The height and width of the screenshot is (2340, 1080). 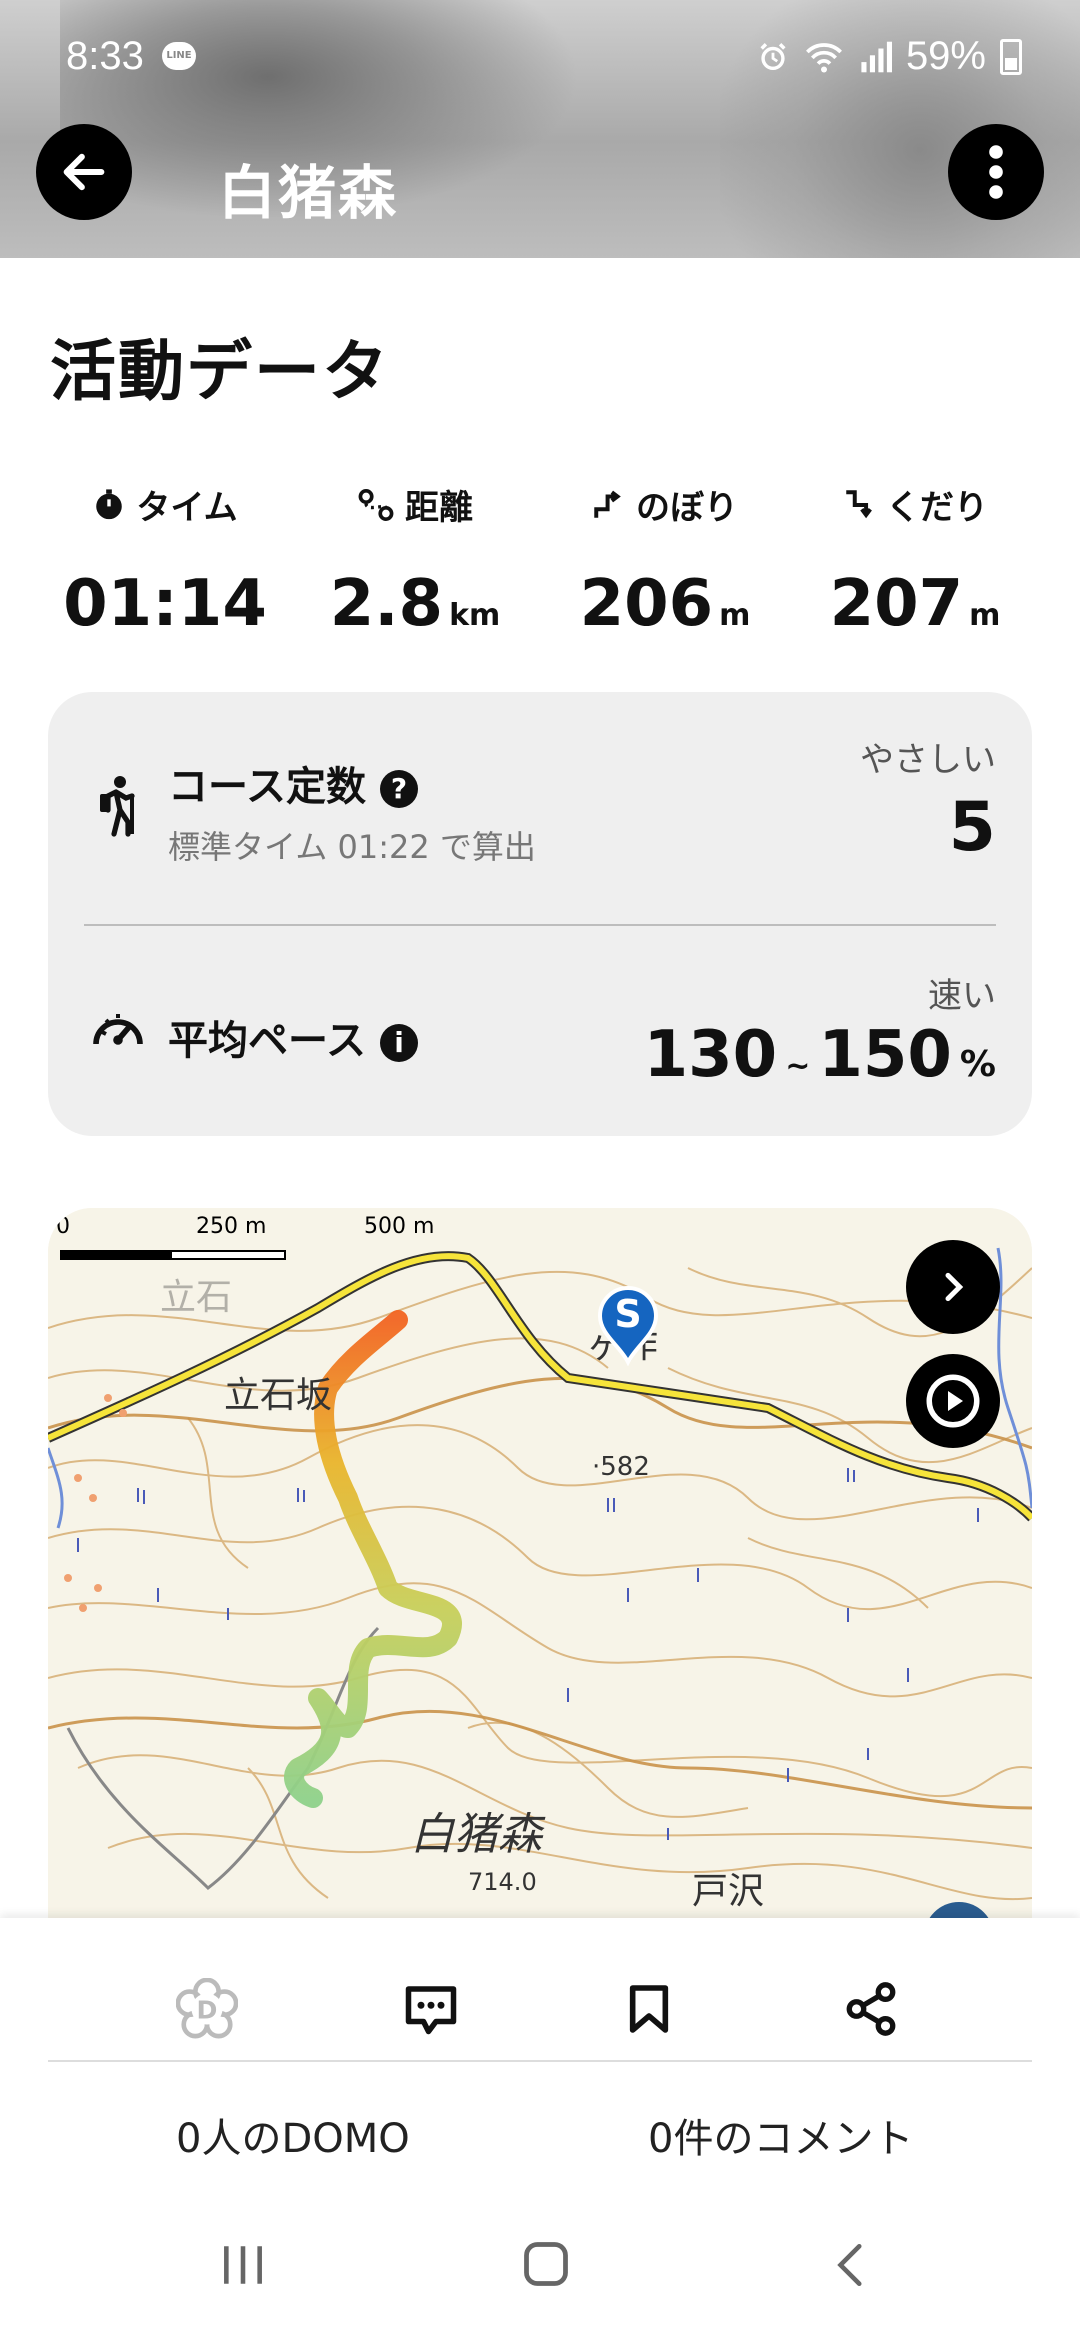 I want to click on stat-descent: くだり 207 m, so click(x=915, y=560).